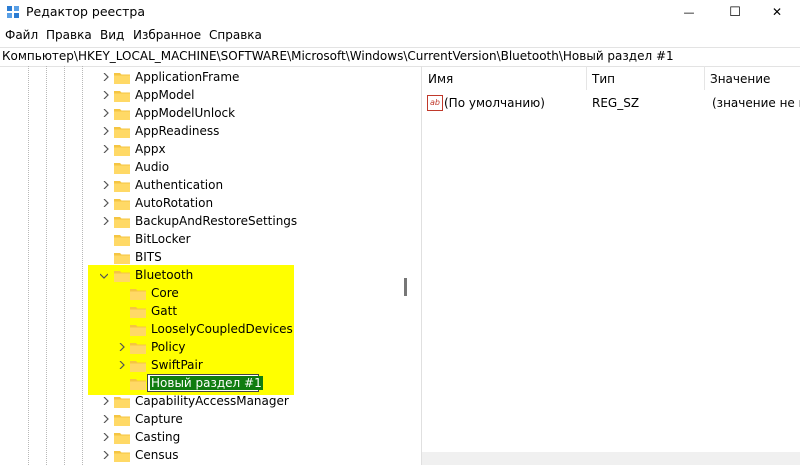  Describe the element at coordinates (200, 311) in the screenshot. I see `tree-item-gatt: Gatt` at that location.